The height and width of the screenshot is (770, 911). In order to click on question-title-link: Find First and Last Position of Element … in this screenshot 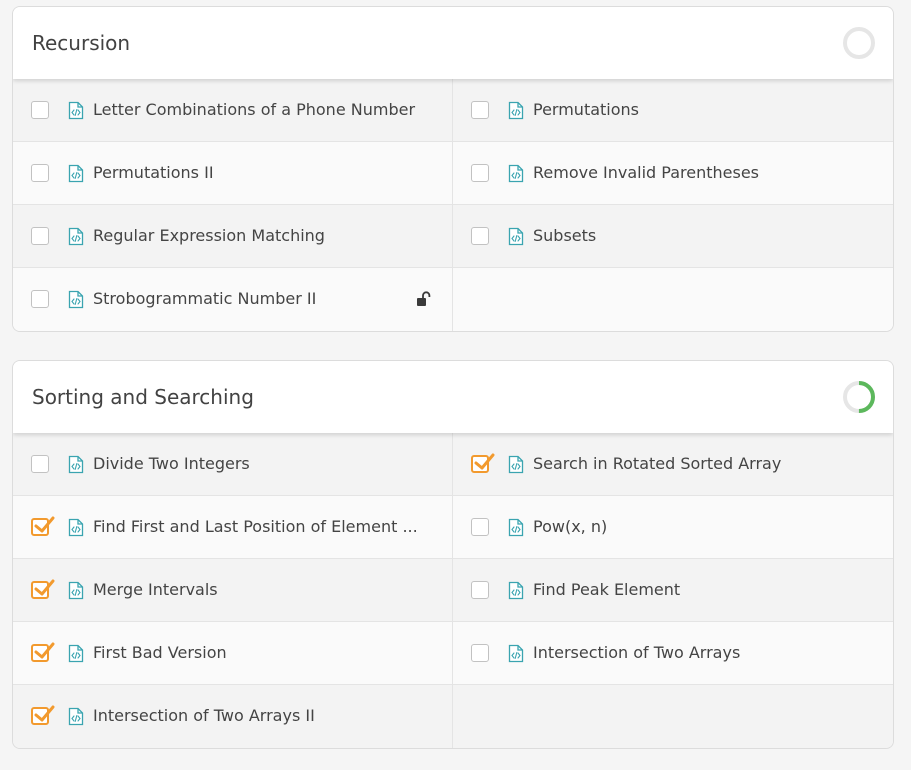, I will do `click(255, 527)`.